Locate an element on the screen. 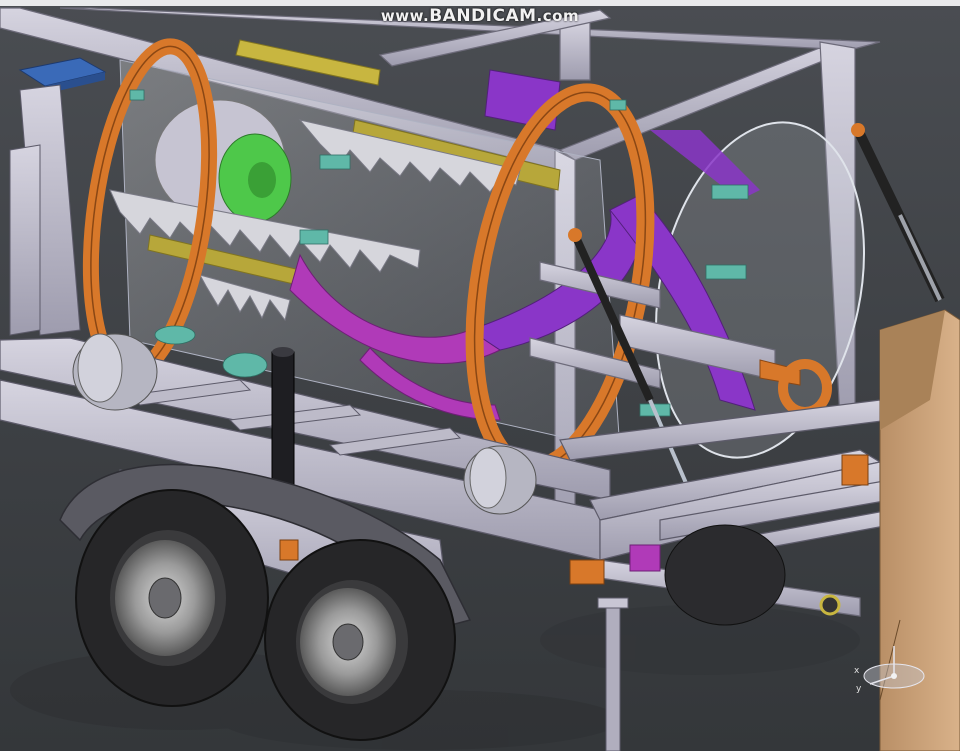 This screenshot has width=960, height=751. compass-y-label: y is located at coordinates (859, 689).